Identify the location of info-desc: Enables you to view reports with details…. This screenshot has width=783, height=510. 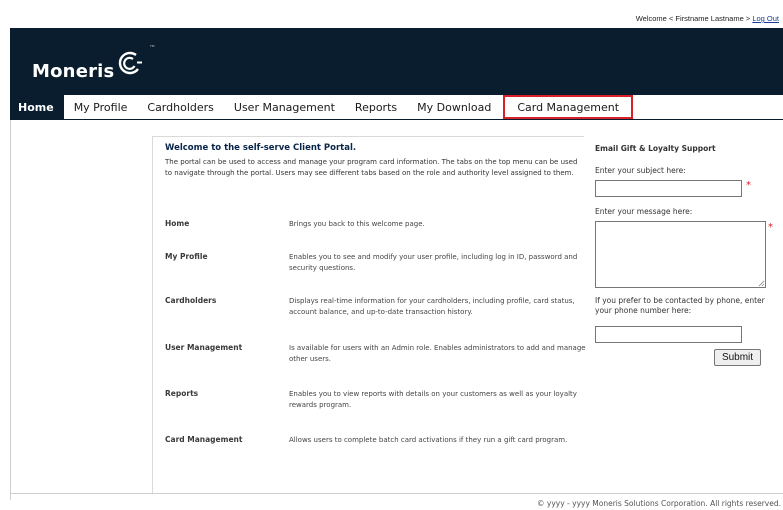
(433, 399).